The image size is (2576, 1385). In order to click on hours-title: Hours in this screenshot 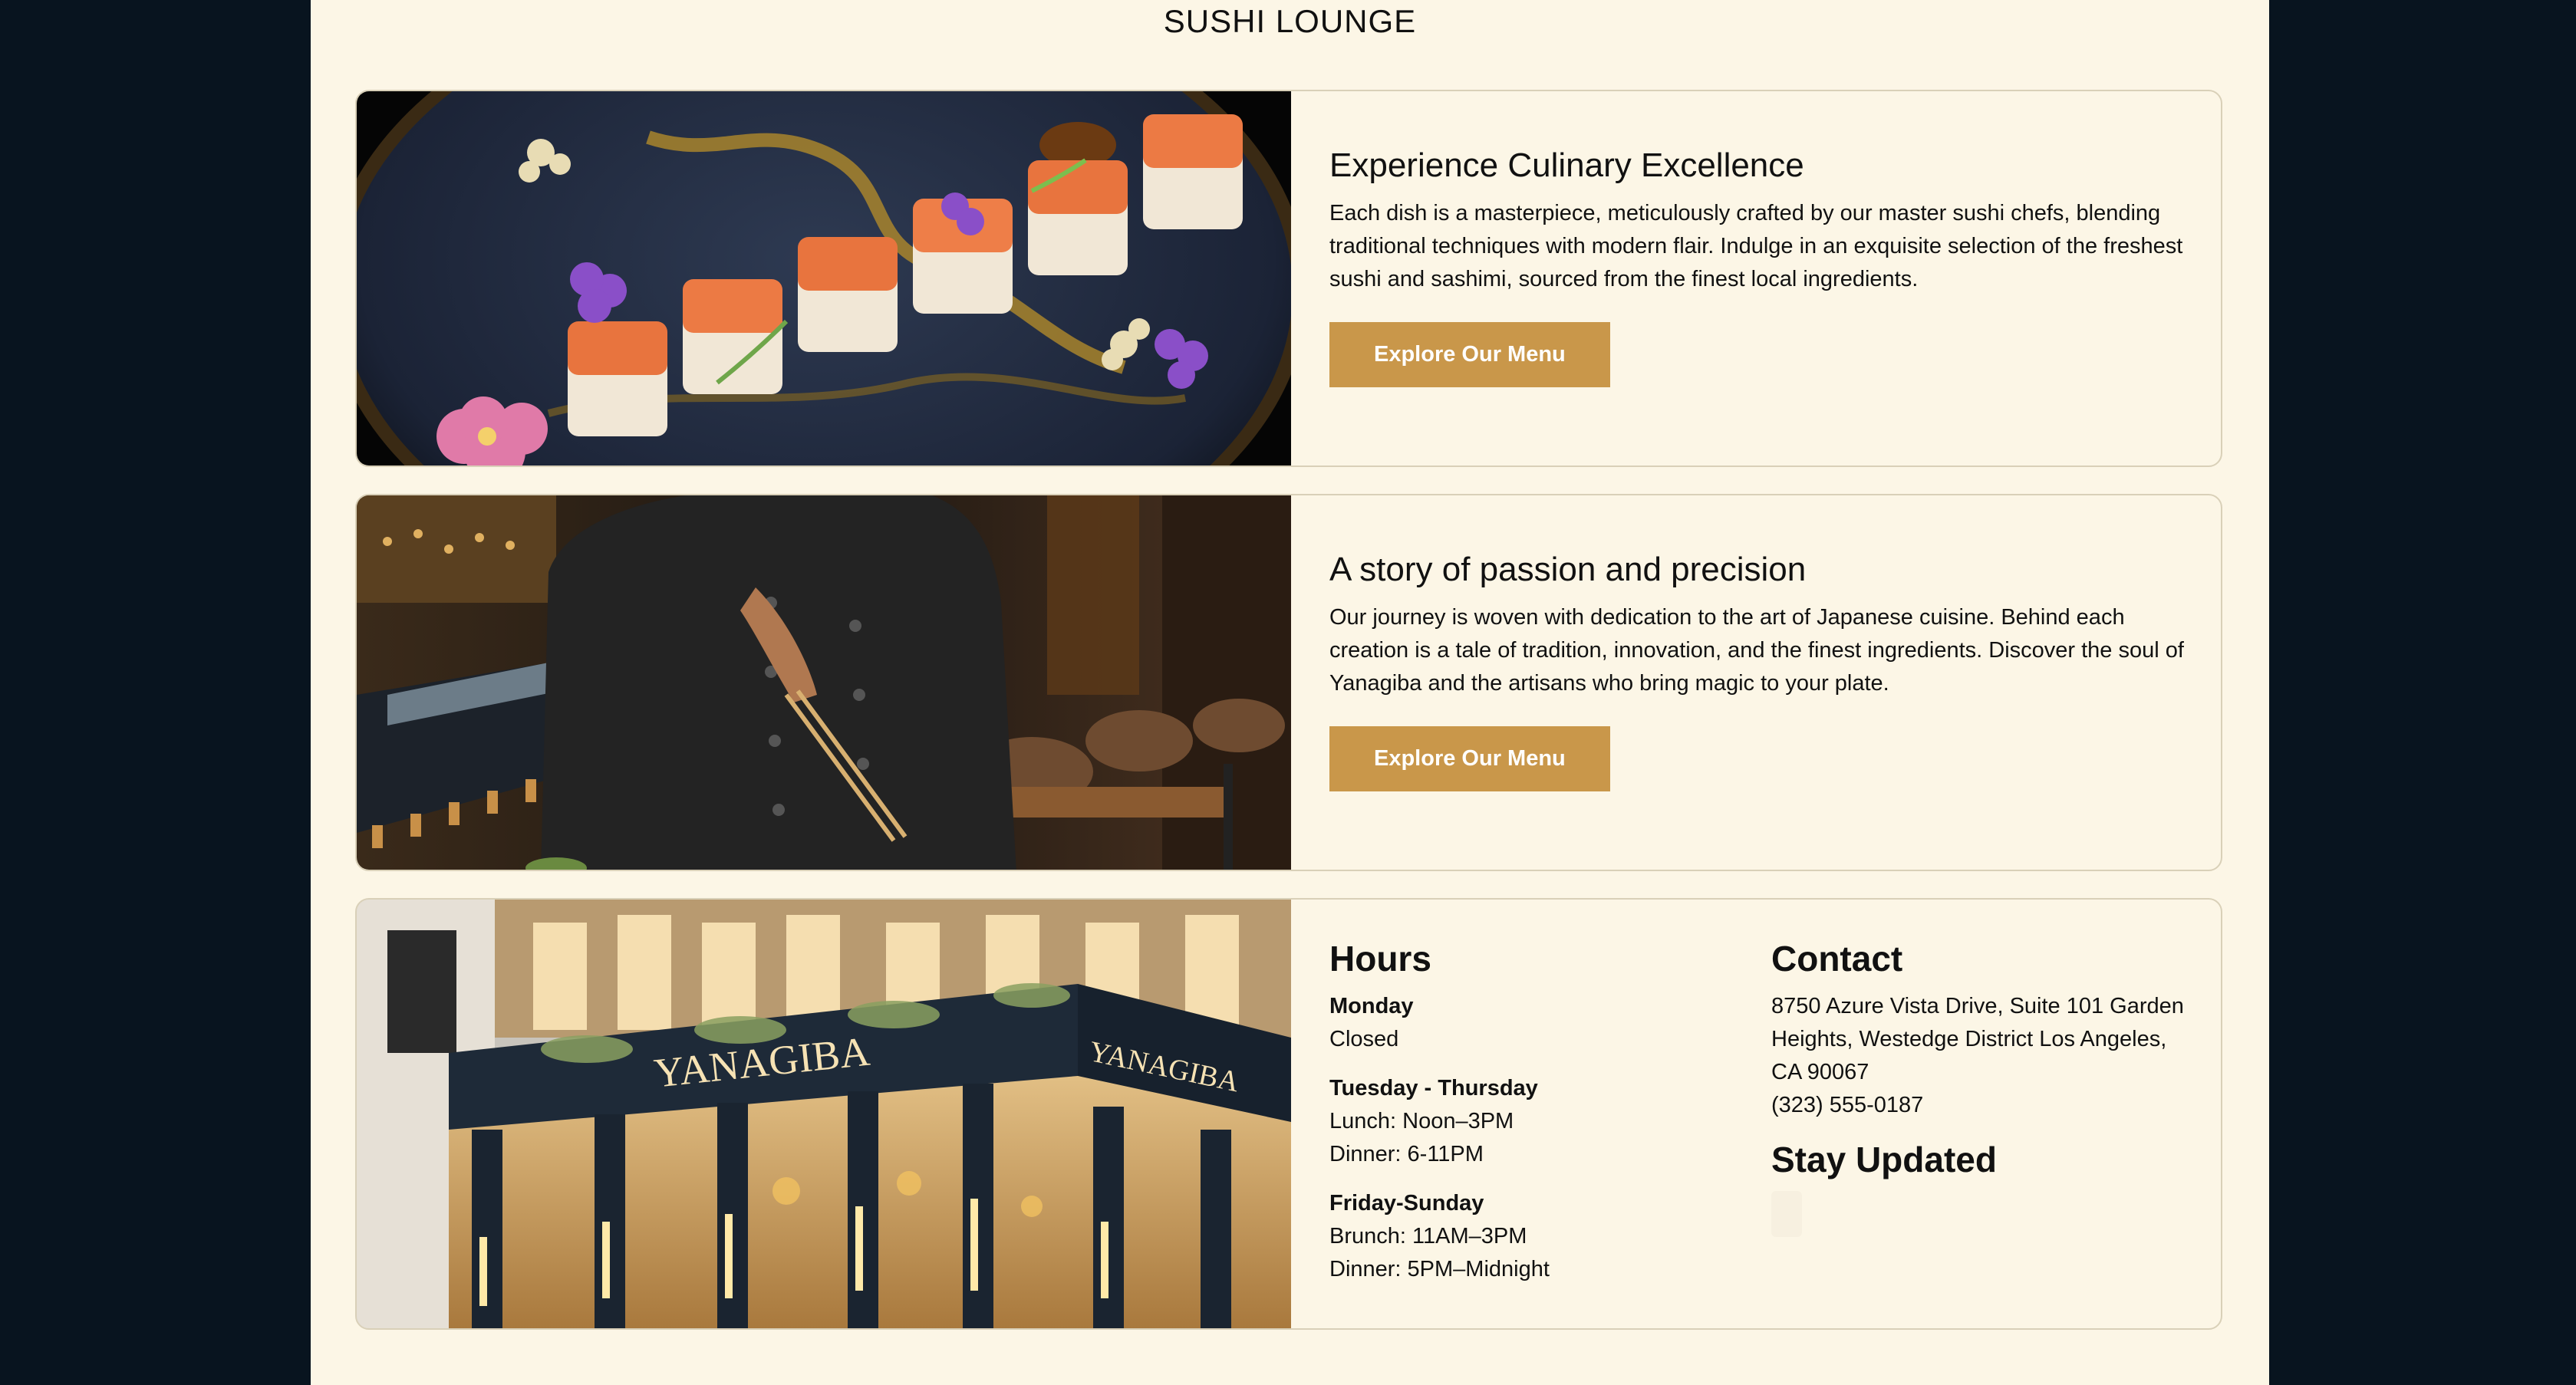, I will do `click(1380, 959)`.